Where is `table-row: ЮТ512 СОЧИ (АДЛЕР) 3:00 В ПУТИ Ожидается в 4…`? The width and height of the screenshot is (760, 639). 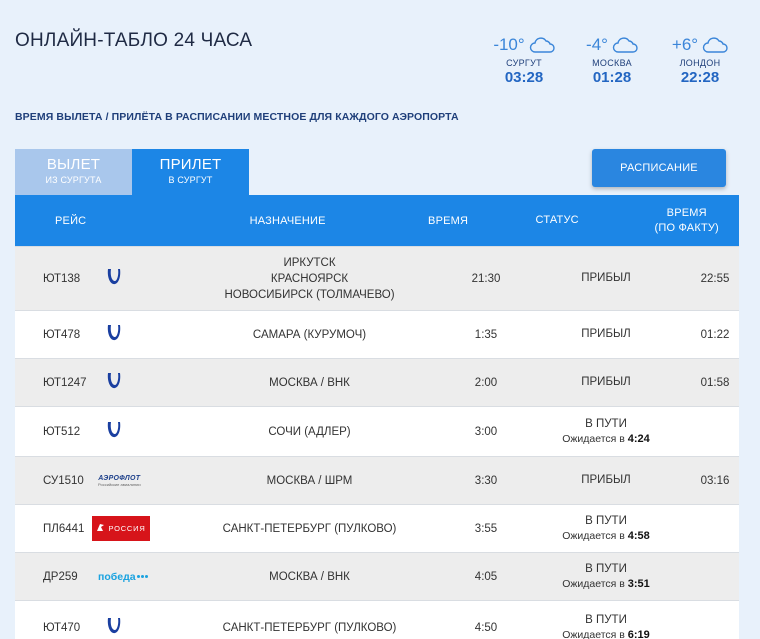
table-row: ЮТ512 СОЧИ (АДЛЕР) 3:00 В ПУТИ Ожидается в 4… is located at coordinates (377, 431).